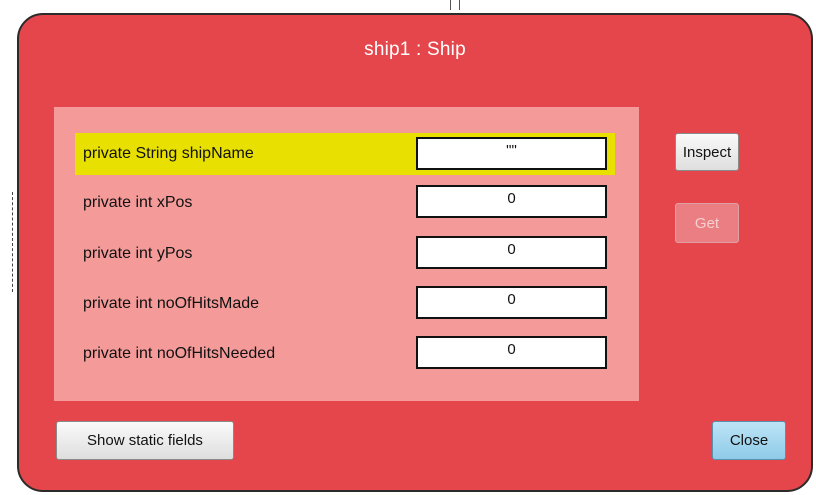 This screenshot has height=495, width=816. I want to click on window-title: ship1 : Ship, so click(415, 49).